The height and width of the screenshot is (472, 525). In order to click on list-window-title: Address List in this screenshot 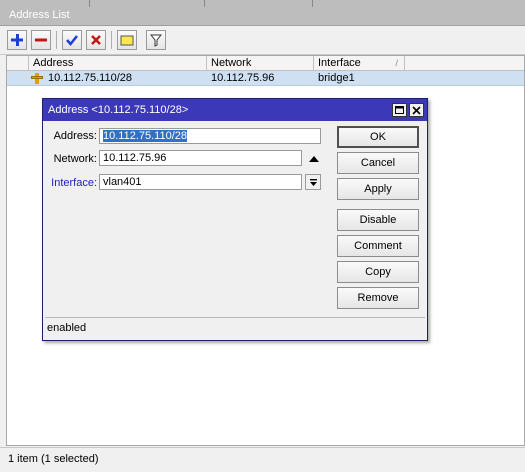, I will do `click(39, 15)`.